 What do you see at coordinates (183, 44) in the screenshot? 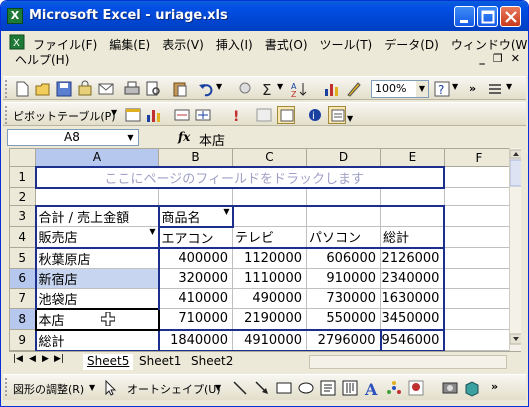
I see `menu-view: 表示(V)` at bounding box center [183, 44].